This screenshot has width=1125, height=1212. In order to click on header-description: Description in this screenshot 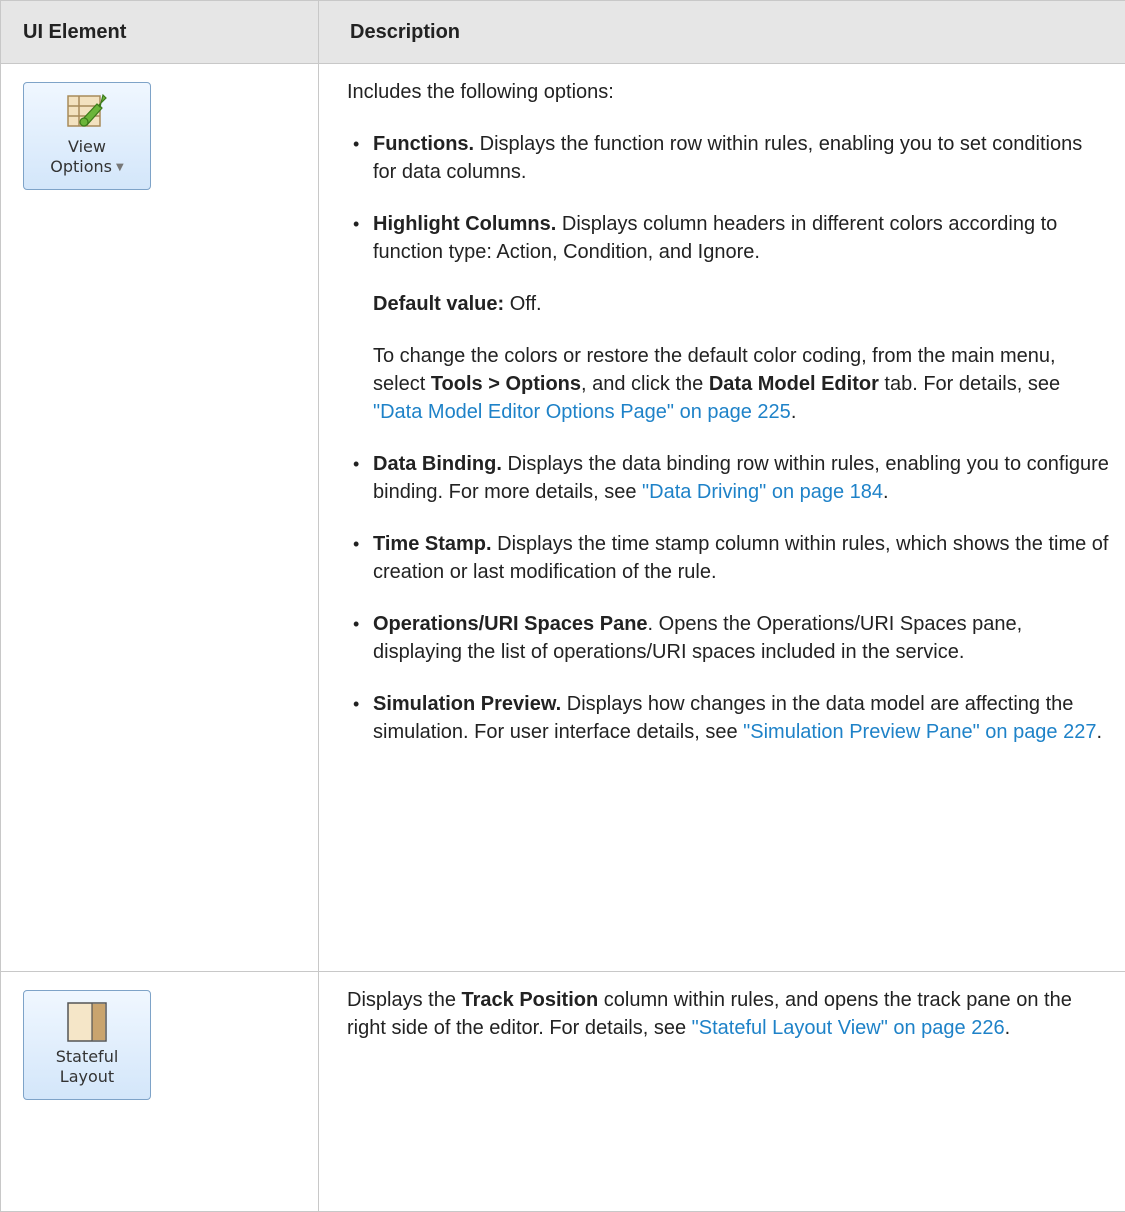, I will do `click(722, 32)`.